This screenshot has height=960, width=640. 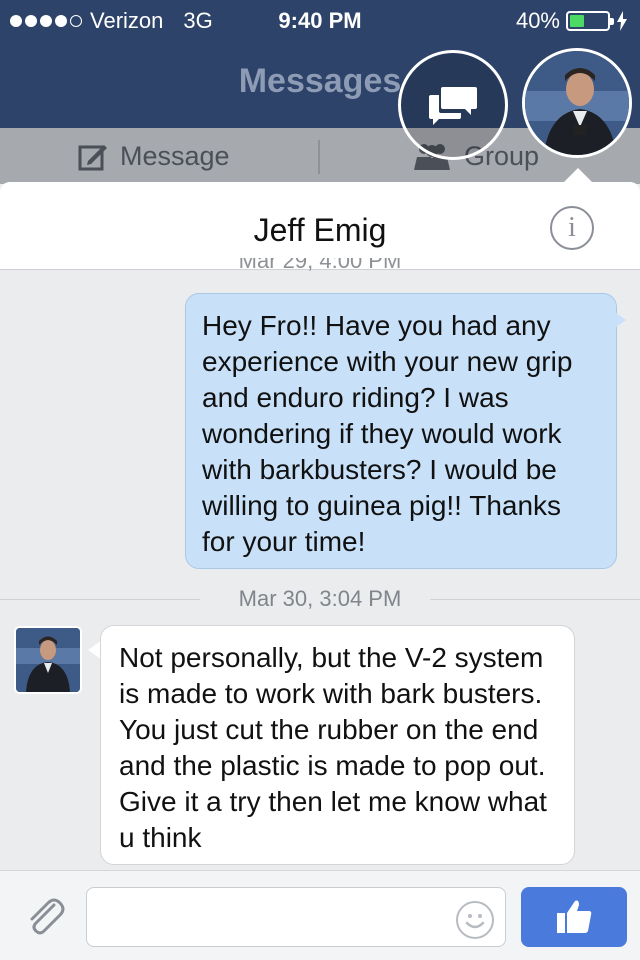 I want to click on chat-heads-button, so click(x=453, y=105).